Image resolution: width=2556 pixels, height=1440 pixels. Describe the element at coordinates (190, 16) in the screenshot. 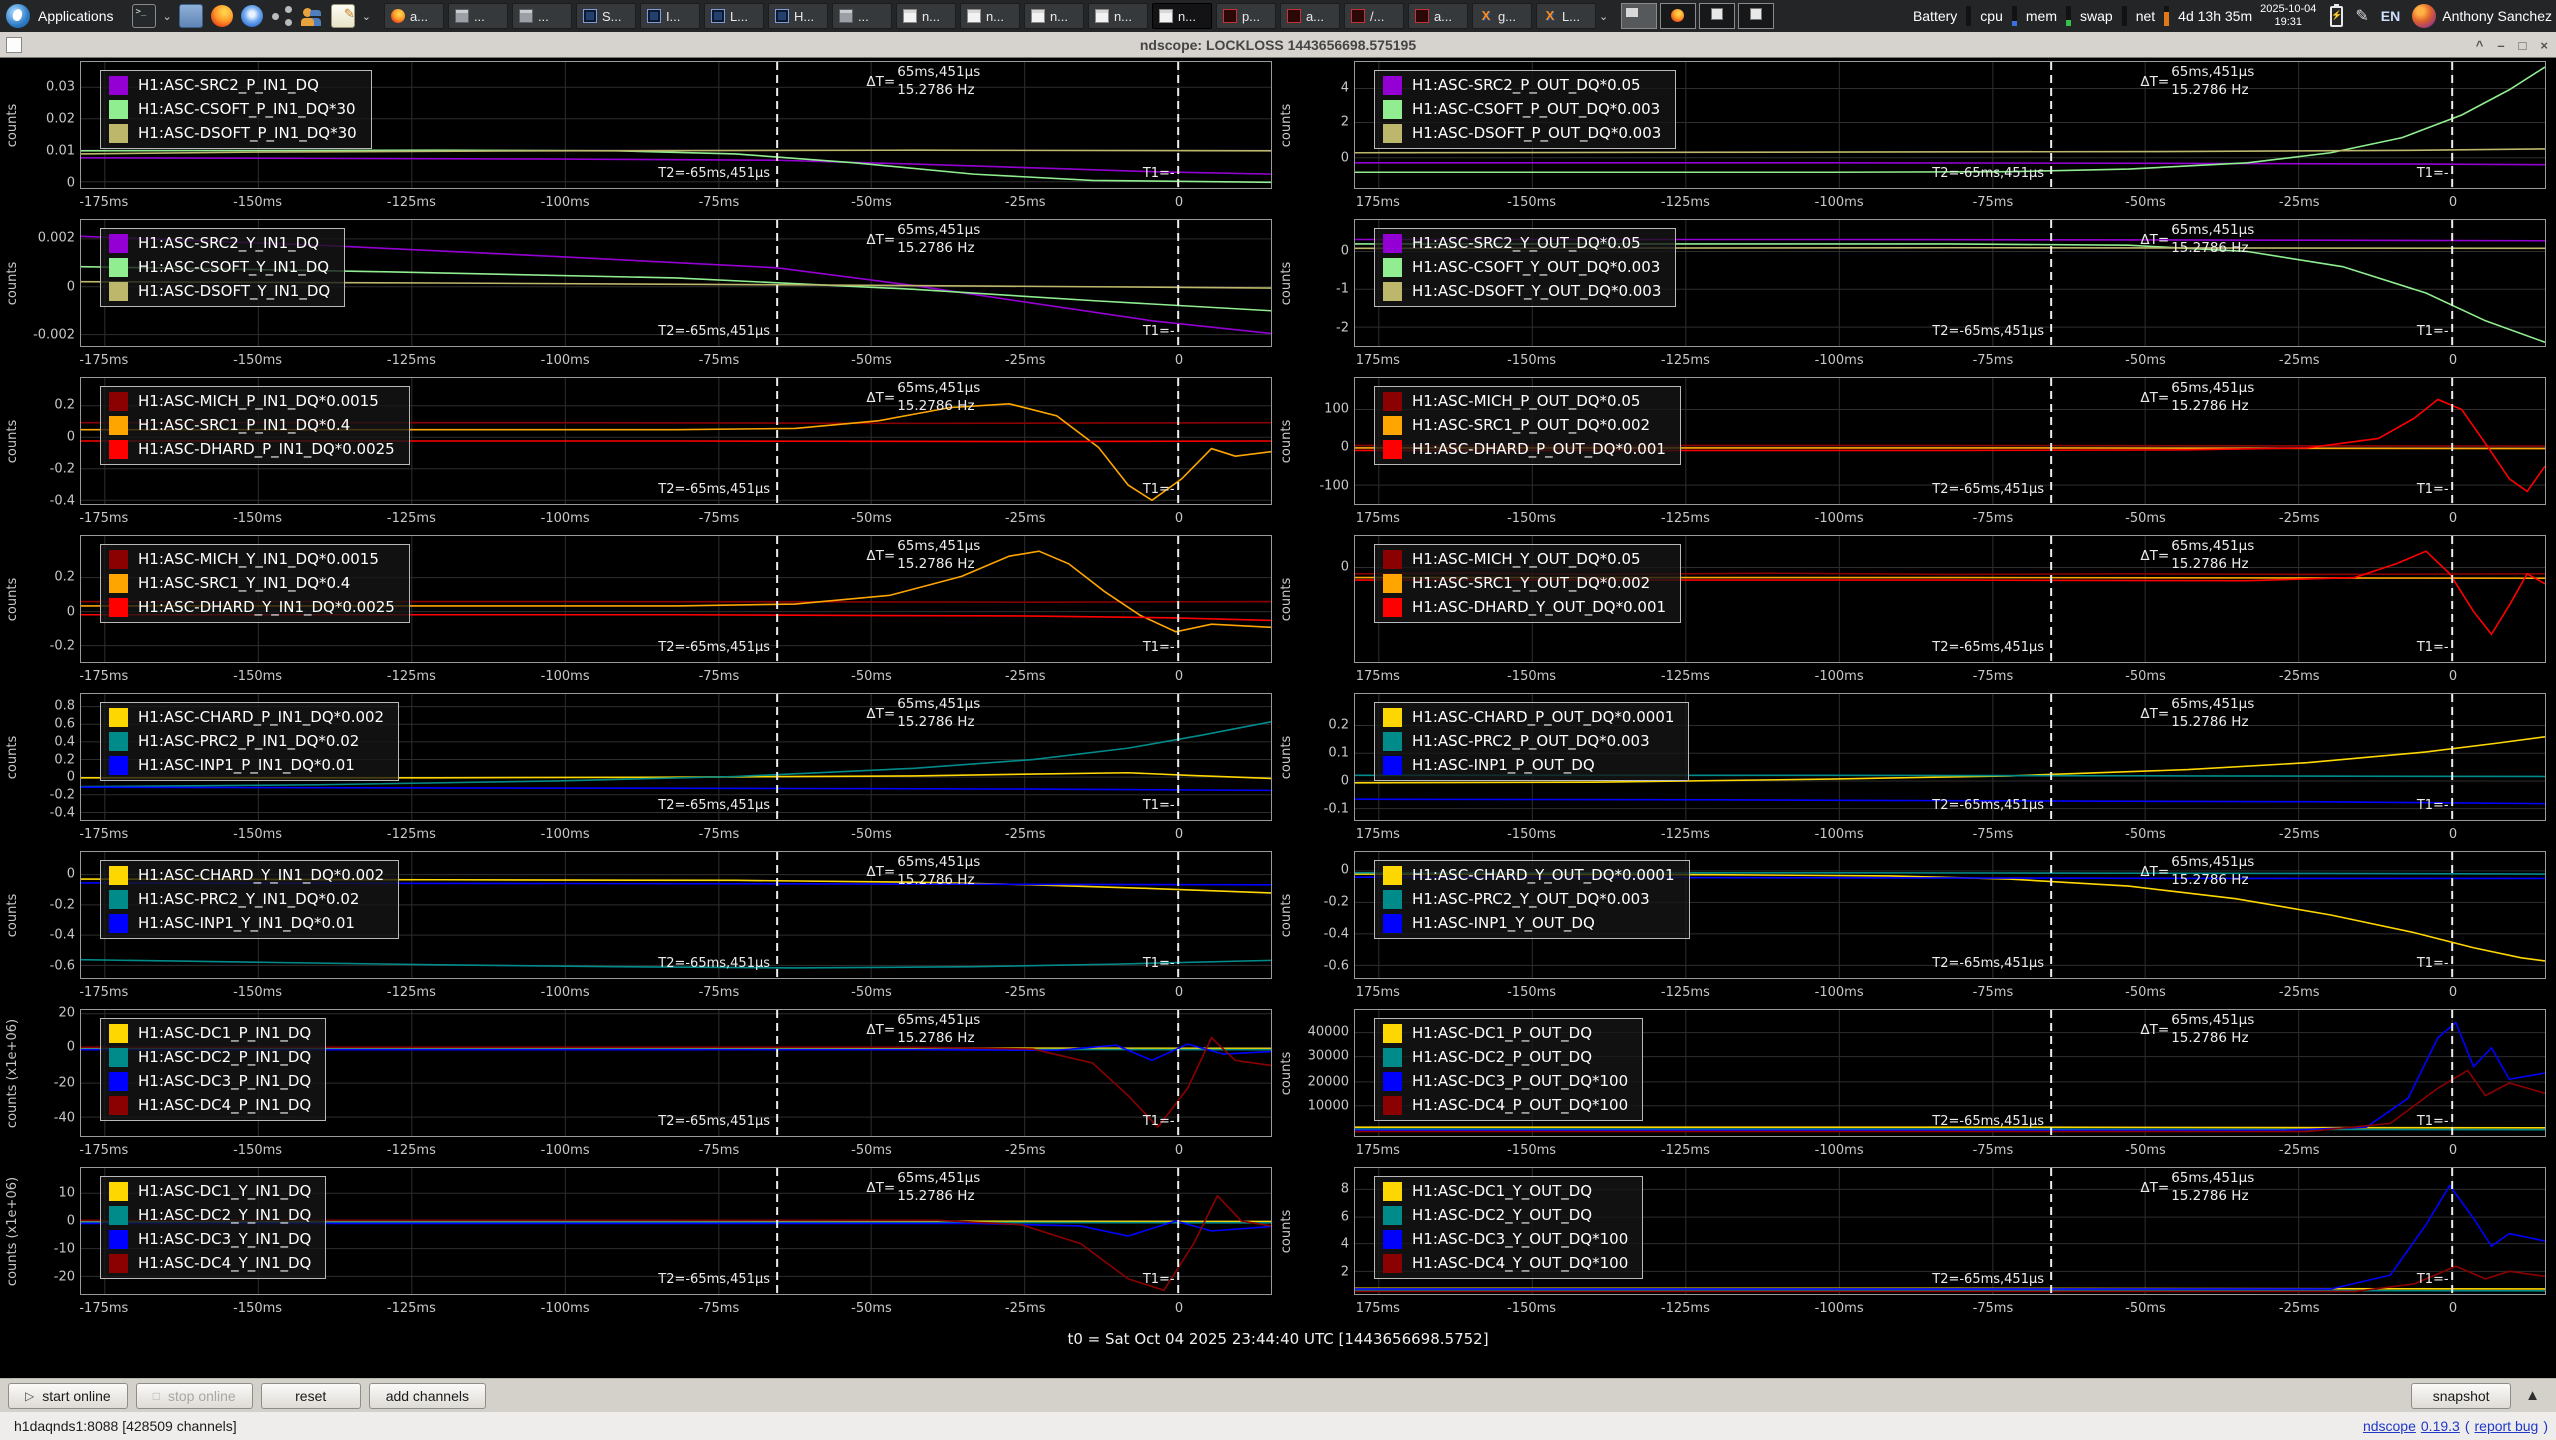

I see `file-manager-icon` at that location.